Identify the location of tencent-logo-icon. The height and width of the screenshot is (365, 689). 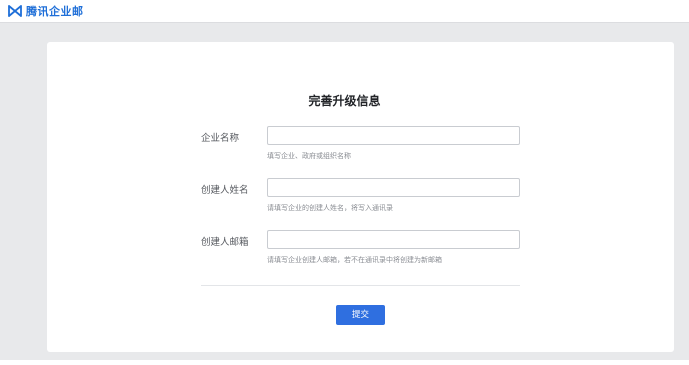
(15, 11).